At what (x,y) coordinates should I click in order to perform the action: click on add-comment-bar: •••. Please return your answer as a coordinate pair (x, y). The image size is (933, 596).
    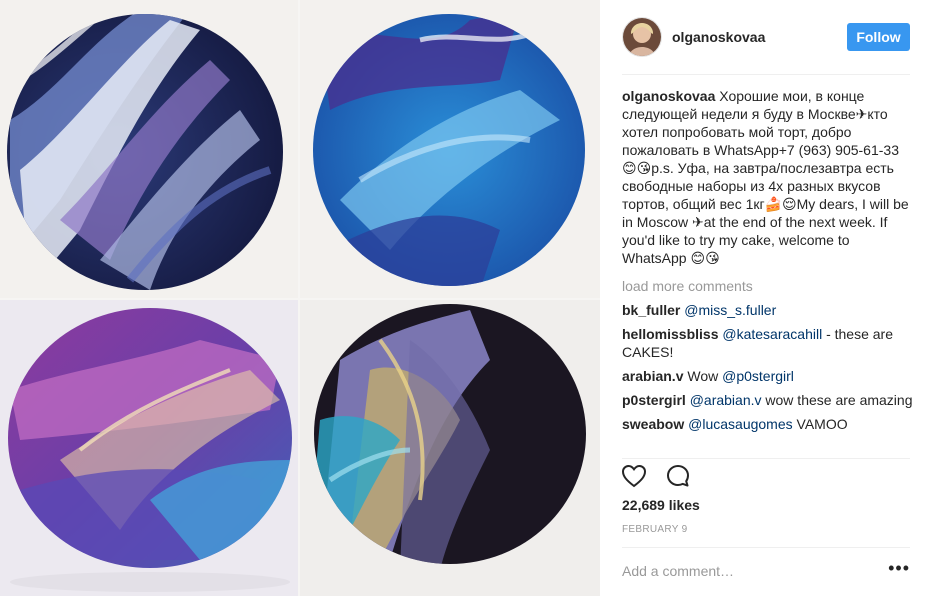
    Looking at the image, I should click on (766, 571).